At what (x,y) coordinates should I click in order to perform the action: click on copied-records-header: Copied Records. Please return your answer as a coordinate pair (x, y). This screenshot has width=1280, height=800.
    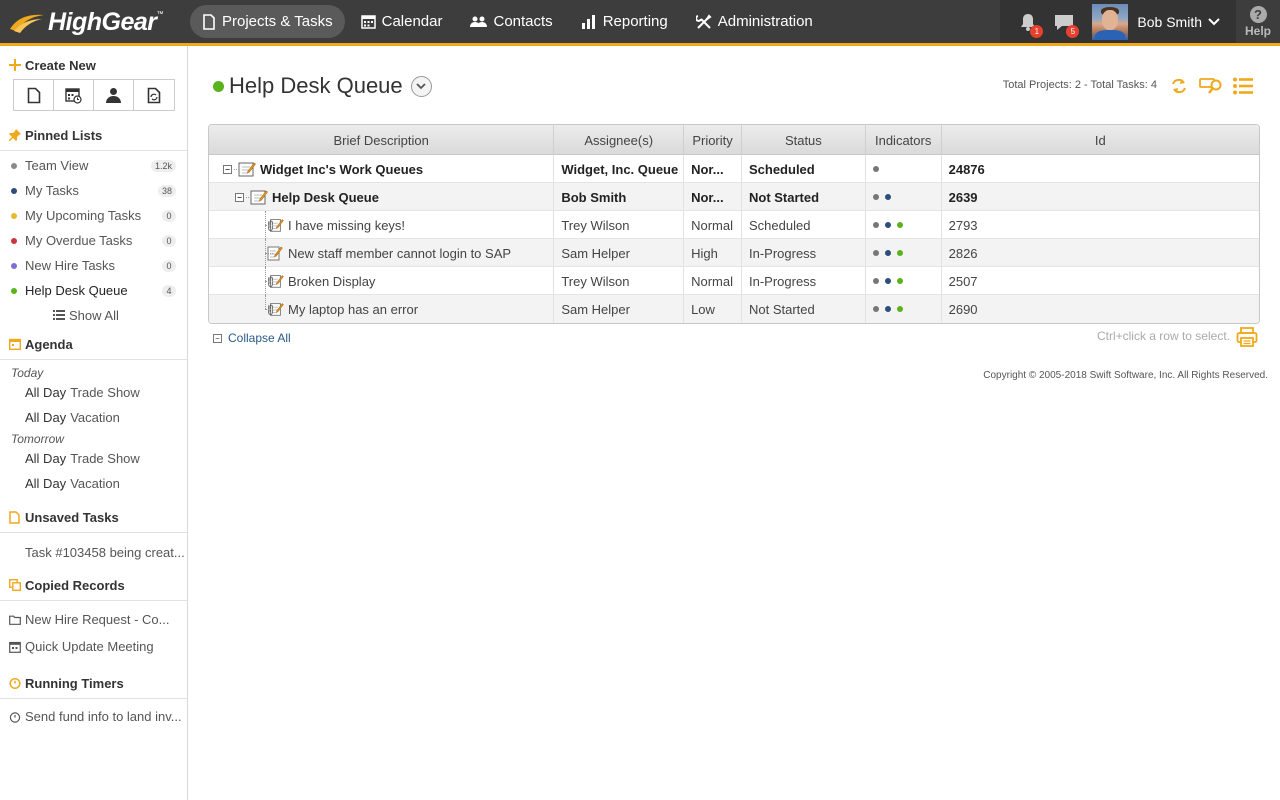
    Looking at the image, I should click on (93, 585).